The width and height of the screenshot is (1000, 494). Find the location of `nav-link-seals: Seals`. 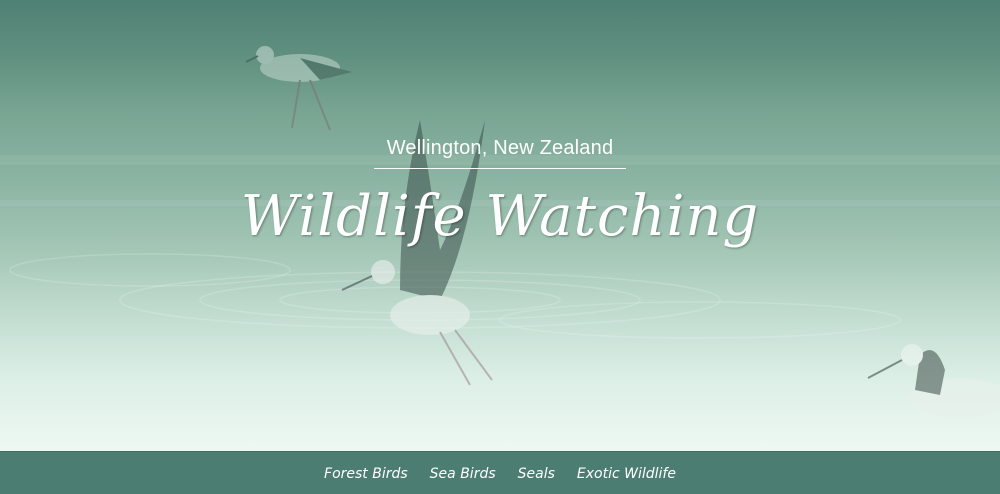

nav-link-seals: Seals is located at coordinates (536, 474).